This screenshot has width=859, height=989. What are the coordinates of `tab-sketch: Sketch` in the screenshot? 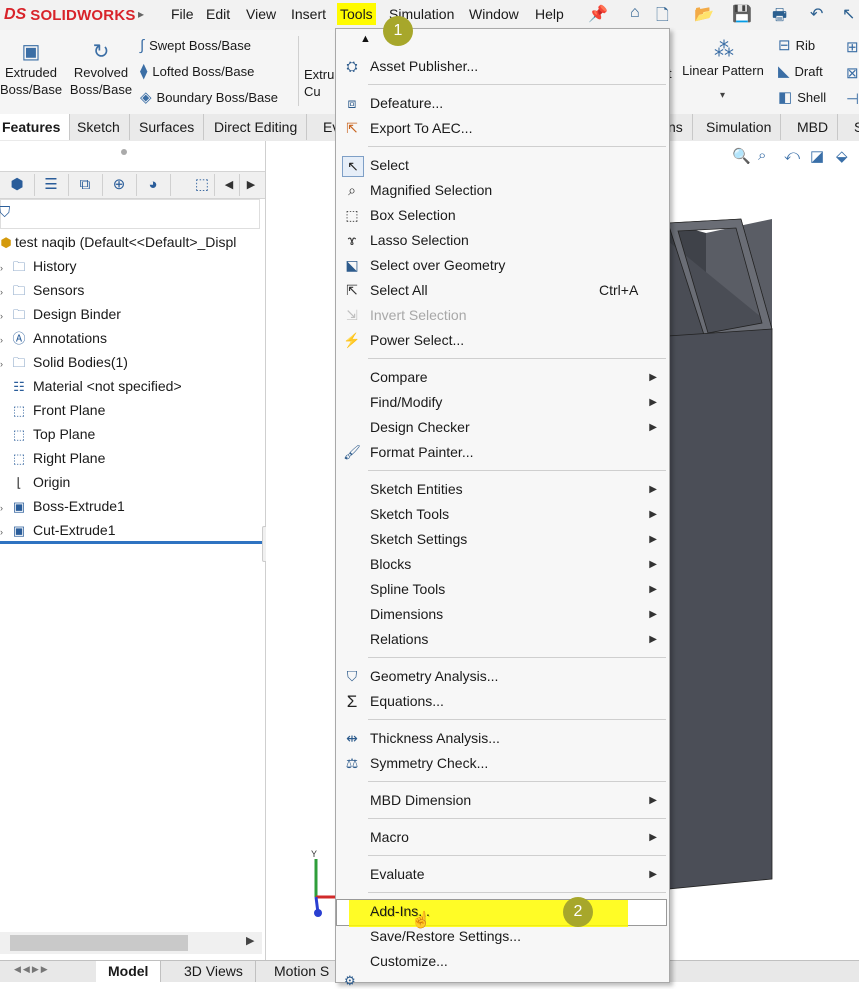 It's located at (99, 127).